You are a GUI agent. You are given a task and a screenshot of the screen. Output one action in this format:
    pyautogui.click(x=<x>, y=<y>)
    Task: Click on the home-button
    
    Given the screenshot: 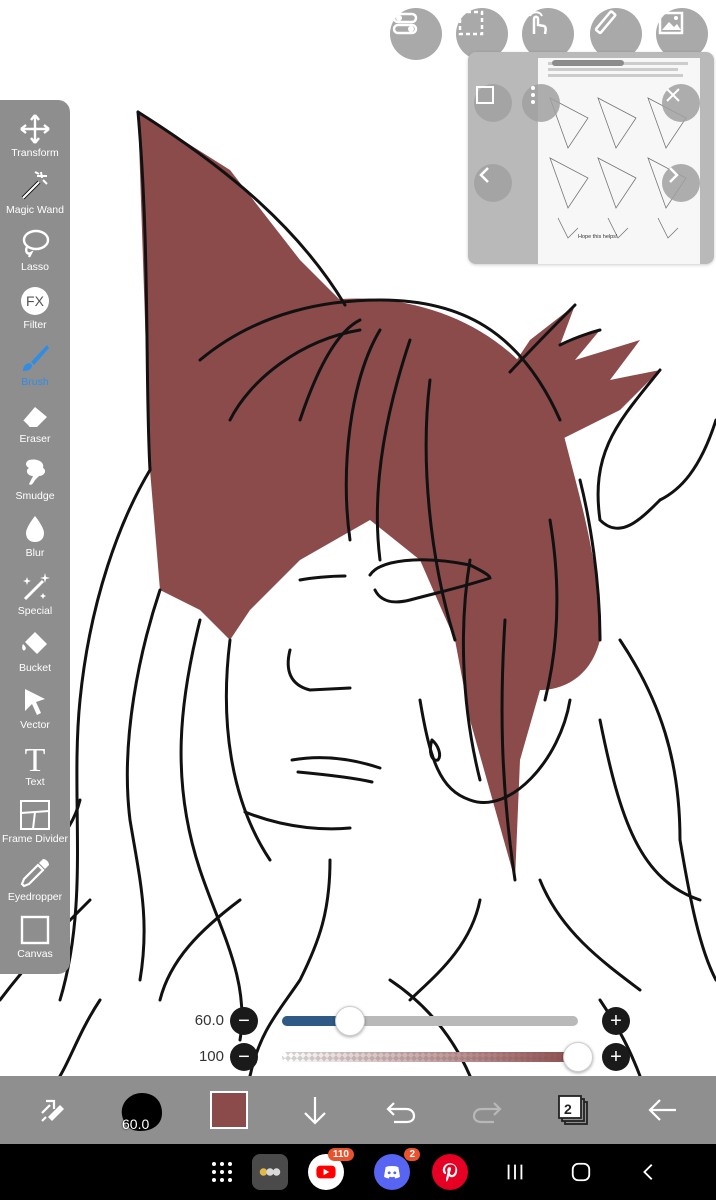 What is the action you would take?
    pyautogui.click(x=581, y=1172)
    